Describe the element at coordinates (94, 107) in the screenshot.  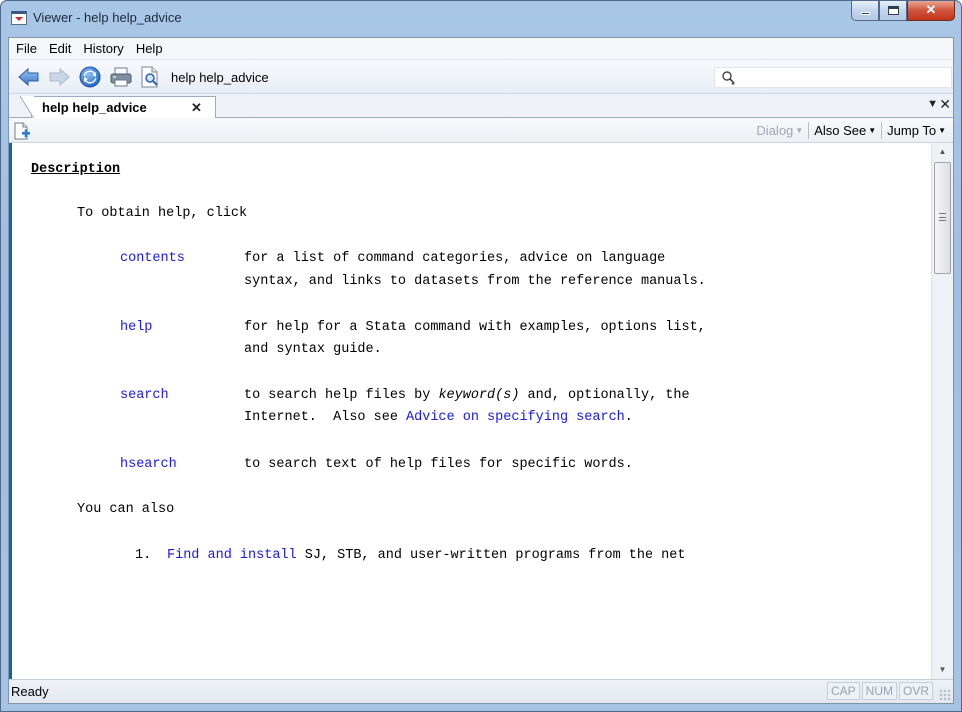
I see `tab-label: help help_advice` at that location.